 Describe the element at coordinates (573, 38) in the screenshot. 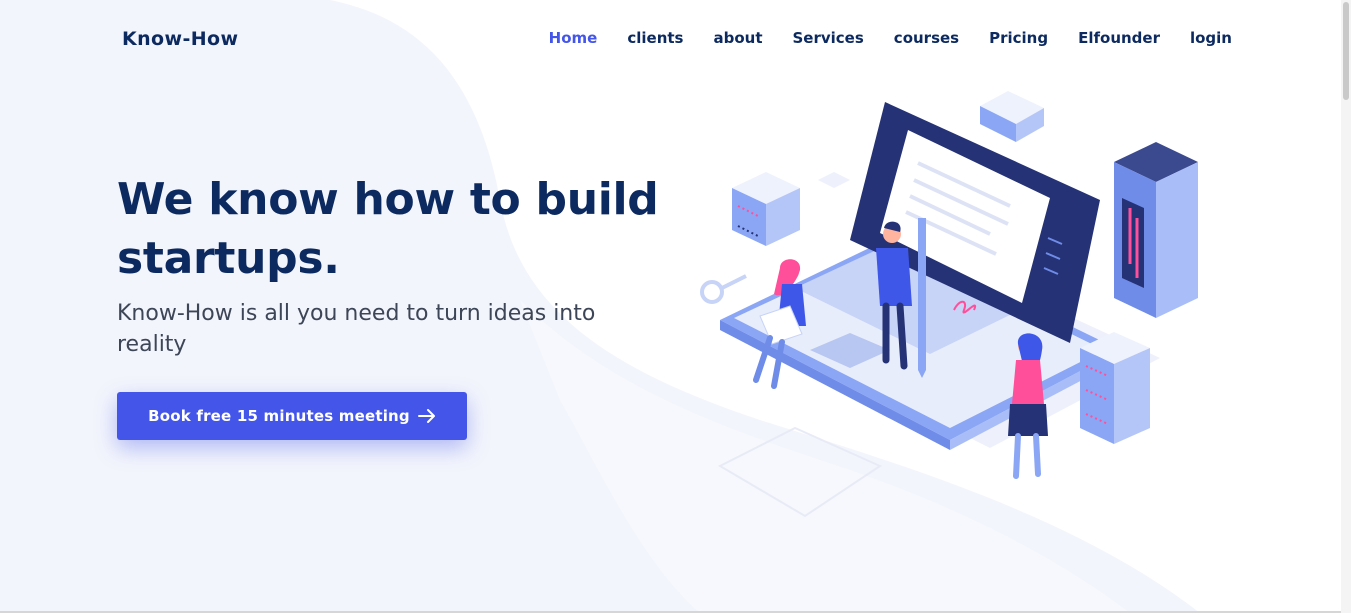

I see `nav-home: Home` at that location.